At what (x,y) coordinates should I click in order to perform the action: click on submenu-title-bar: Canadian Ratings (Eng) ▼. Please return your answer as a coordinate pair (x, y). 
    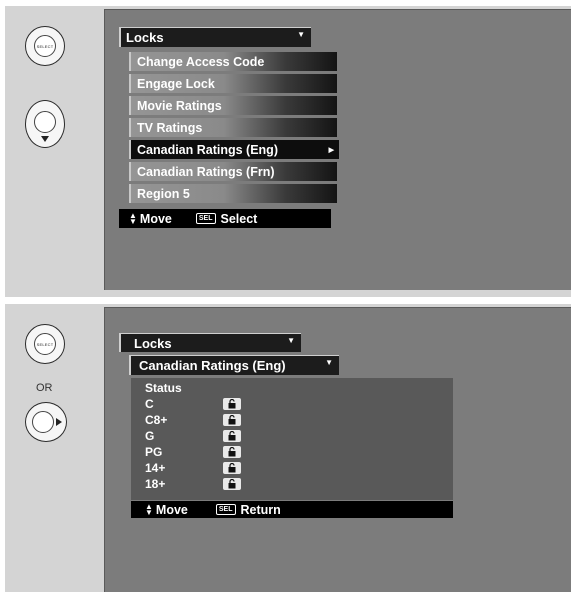
    Looking at the image, I should click on (234, 365).